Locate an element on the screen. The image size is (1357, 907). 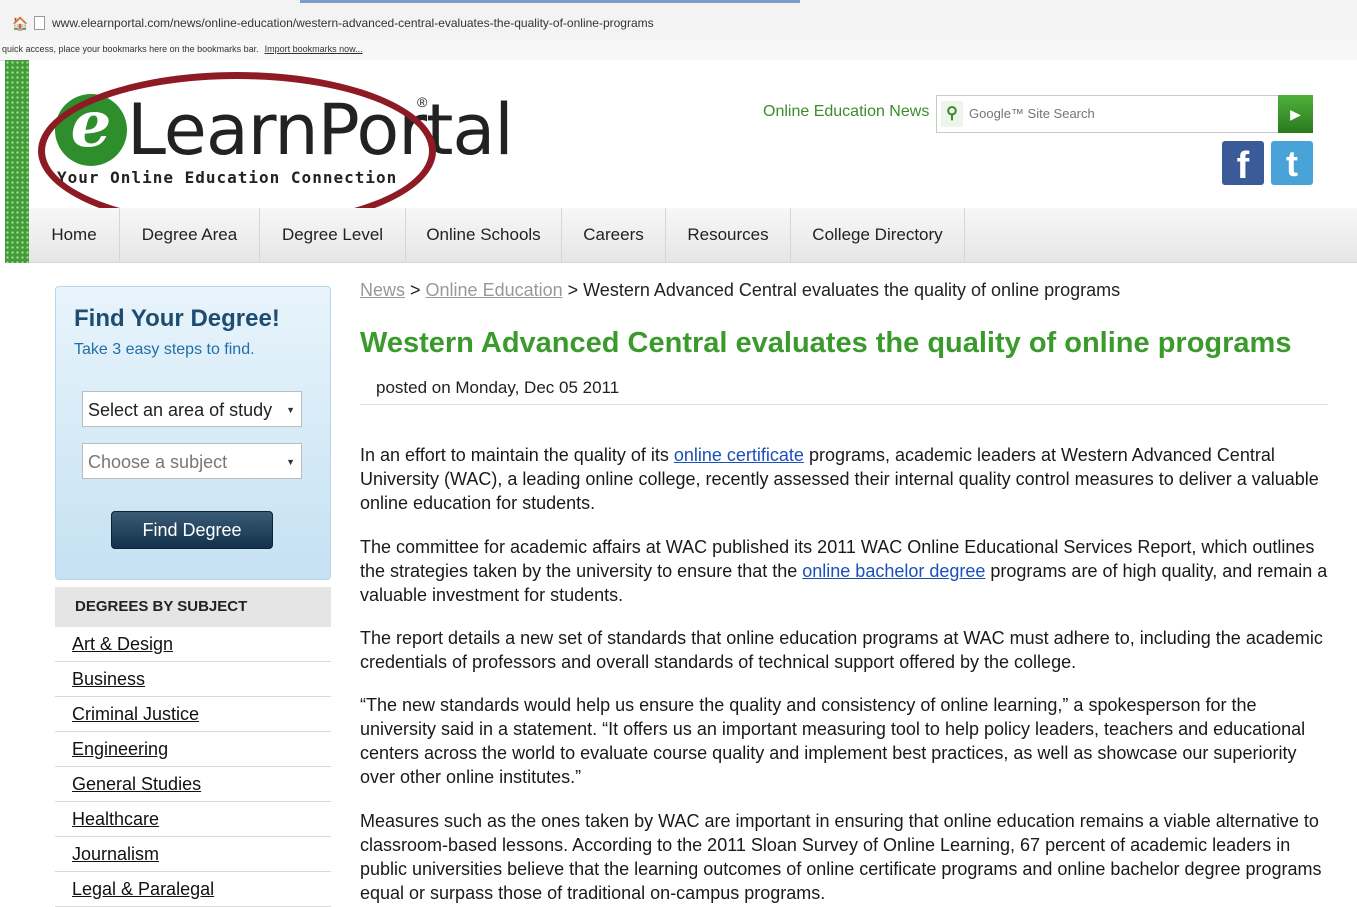
online-bachelor-degree-link: online bachelor degree is located at coordinates (893, 571).